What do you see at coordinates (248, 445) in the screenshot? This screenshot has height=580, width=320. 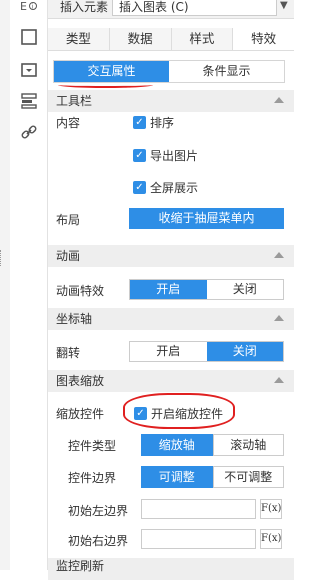 I see `scroll-axis-option: 滚动轴` at bounding box center [248, 445].